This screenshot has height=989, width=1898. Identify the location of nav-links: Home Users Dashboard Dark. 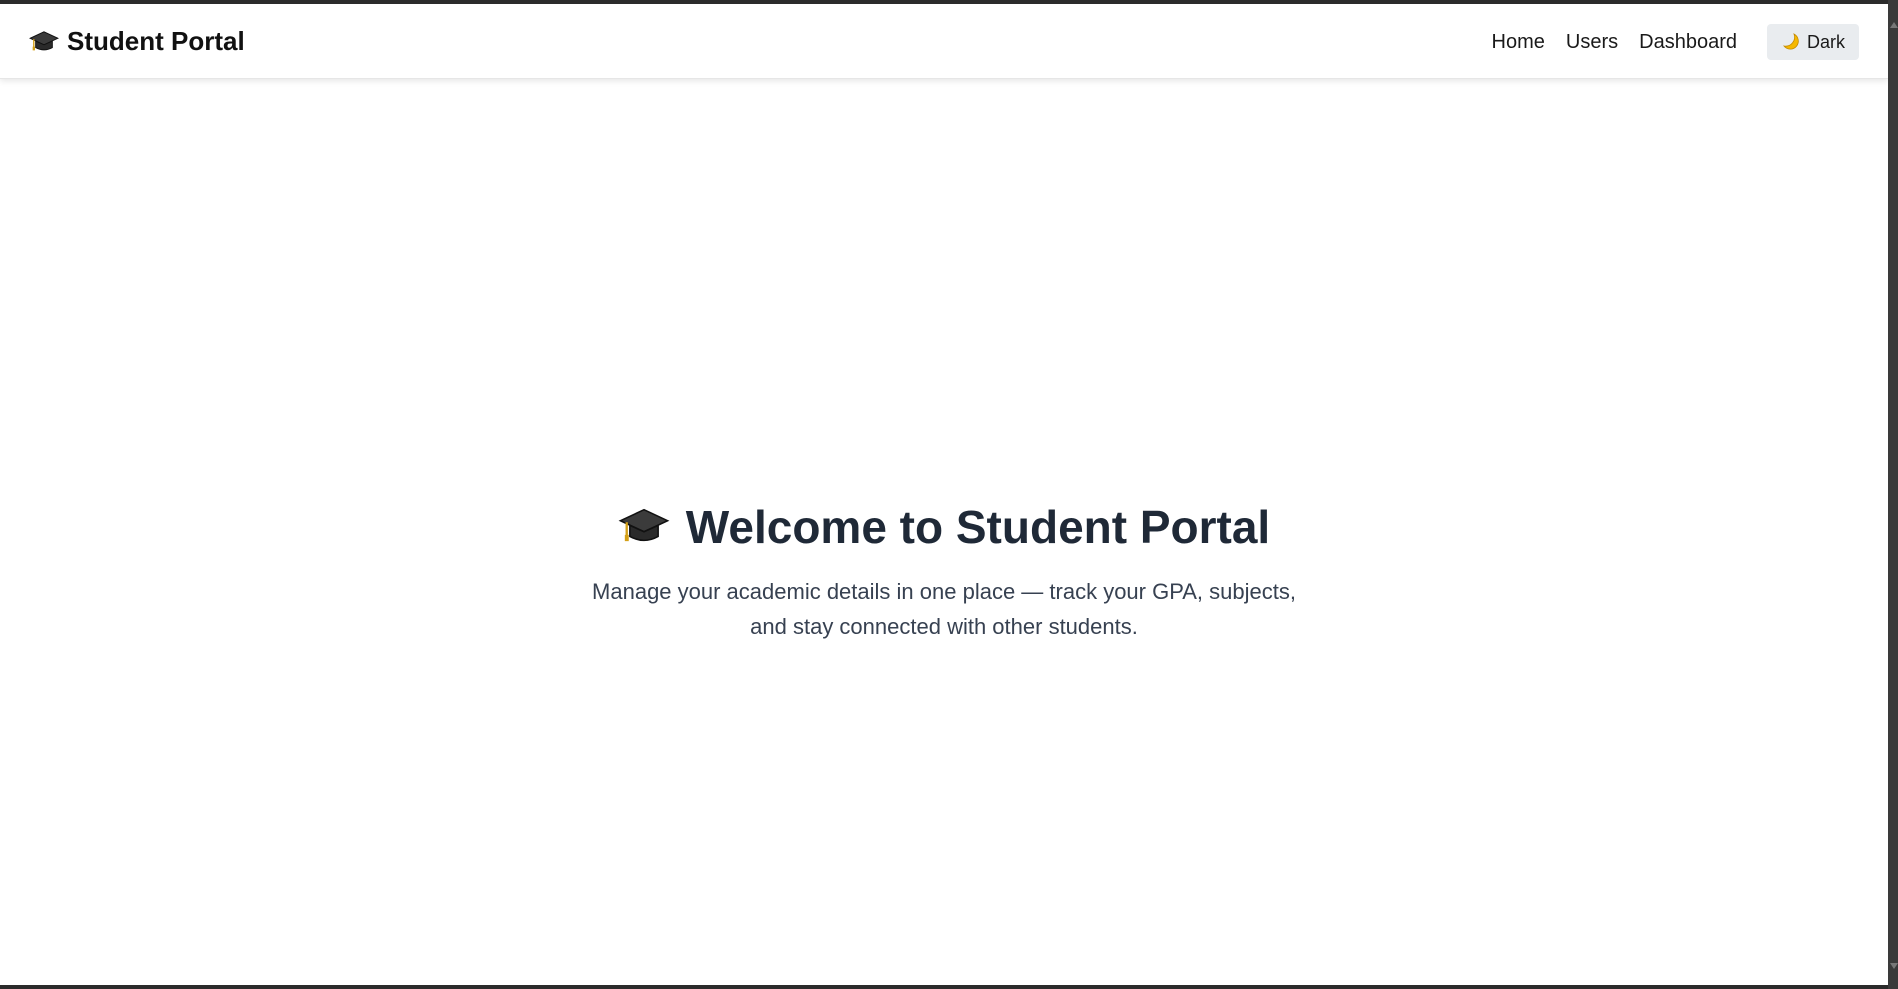
(1675, 42).